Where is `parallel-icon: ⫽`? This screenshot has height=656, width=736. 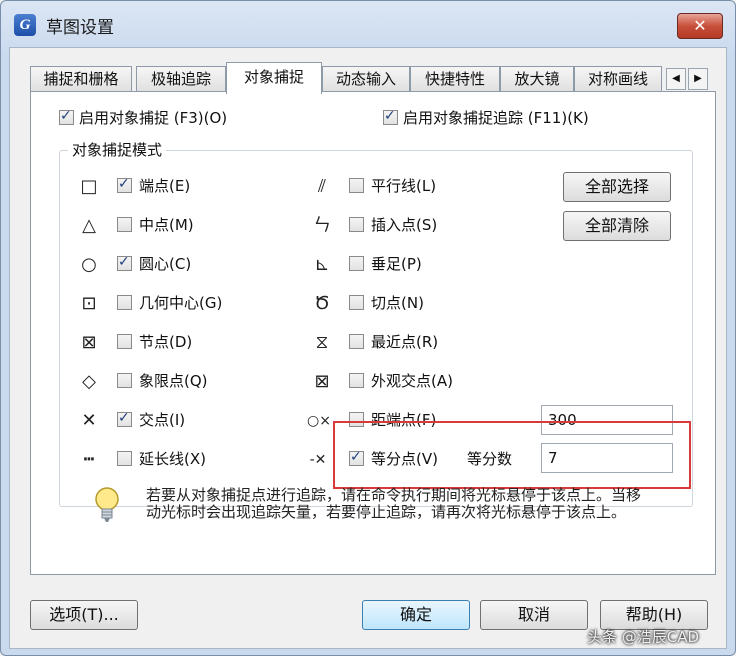 parallel-icon: ⫽ is located at coordinates (322, 186).